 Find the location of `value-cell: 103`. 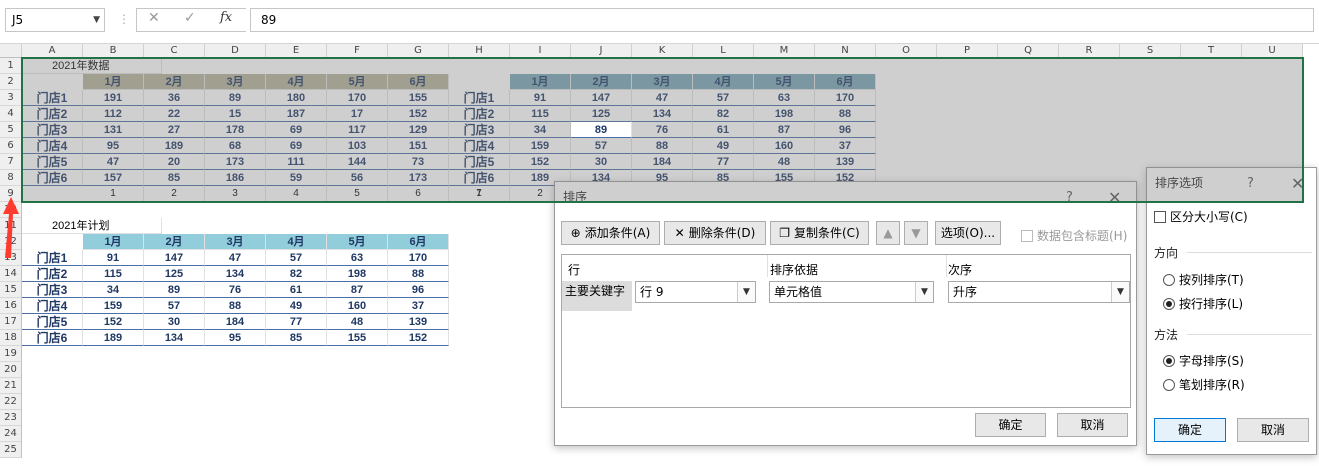

value-cell: 103 is located at coordinates (357, 146).